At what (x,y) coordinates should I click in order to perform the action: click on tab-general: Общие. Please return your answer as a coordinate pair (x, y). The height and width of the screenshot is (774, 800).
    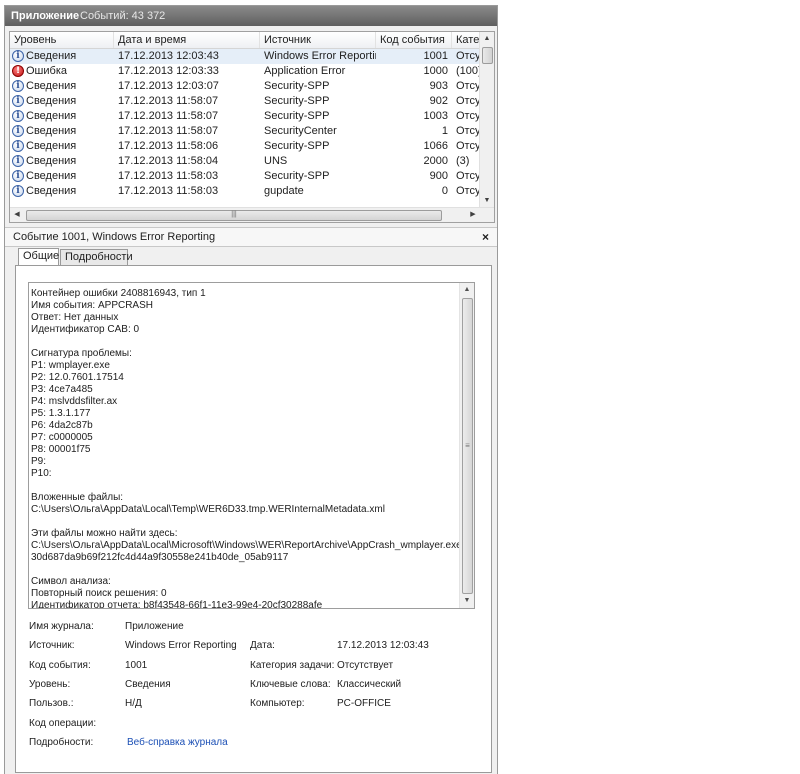
    Looking at the image, I should click on (38, 257).